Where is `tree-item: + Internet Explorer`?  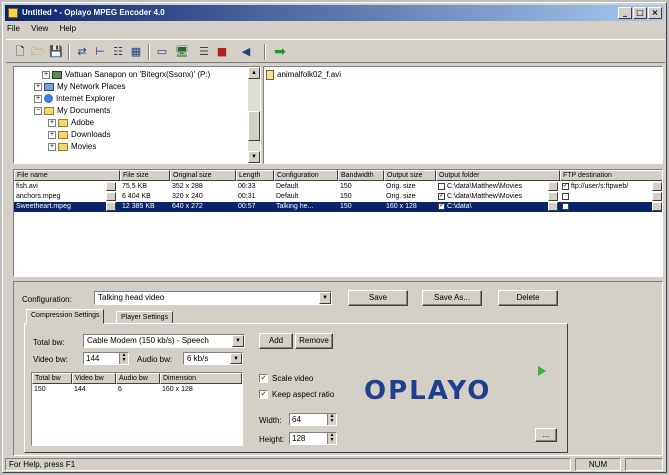
tree-item: + Internet Explorer is located at coordinates (74, 98).